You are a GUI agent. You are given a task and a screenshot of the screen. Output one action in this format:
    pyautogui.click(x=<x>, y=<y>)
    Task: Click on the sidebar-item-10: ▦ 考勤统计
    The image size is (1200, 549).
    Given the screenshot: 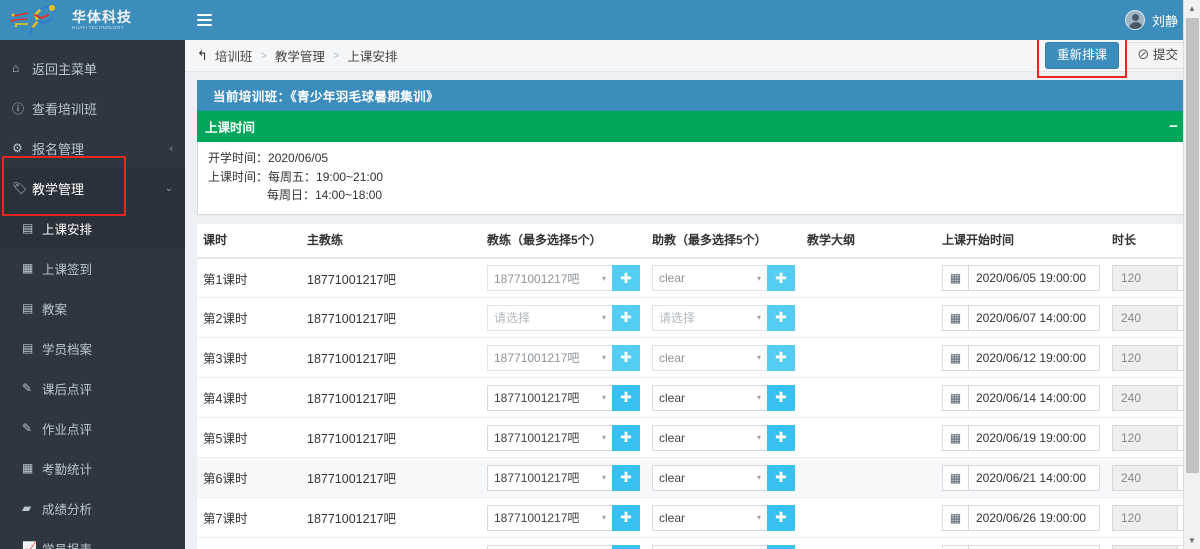 What is the action you would take?
    pyautogui.click(x=92, y=468)
    